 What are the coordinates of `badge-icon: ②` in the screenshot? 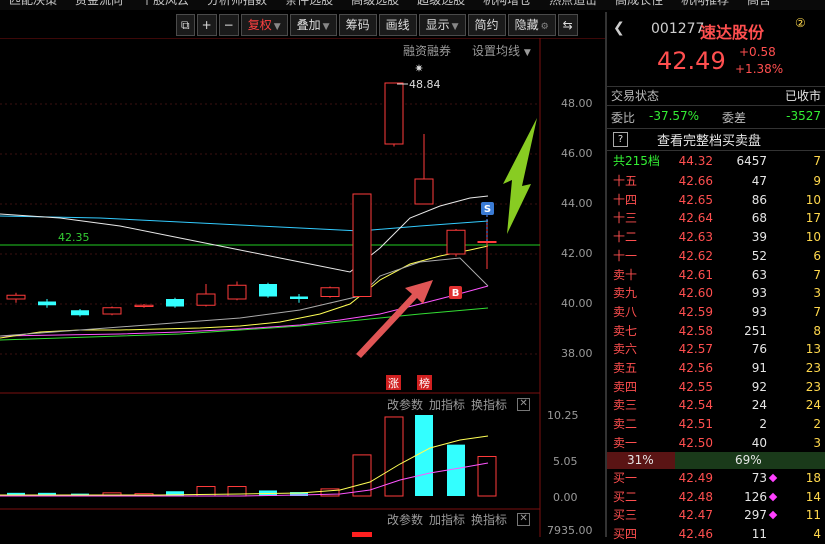 It's located at (800, 23).